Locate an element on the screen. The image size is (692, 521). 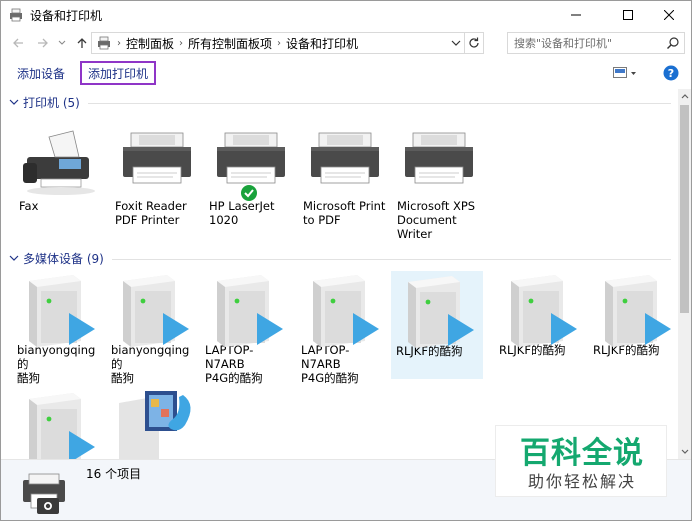
close-icon is located at coordinates (669, 15).